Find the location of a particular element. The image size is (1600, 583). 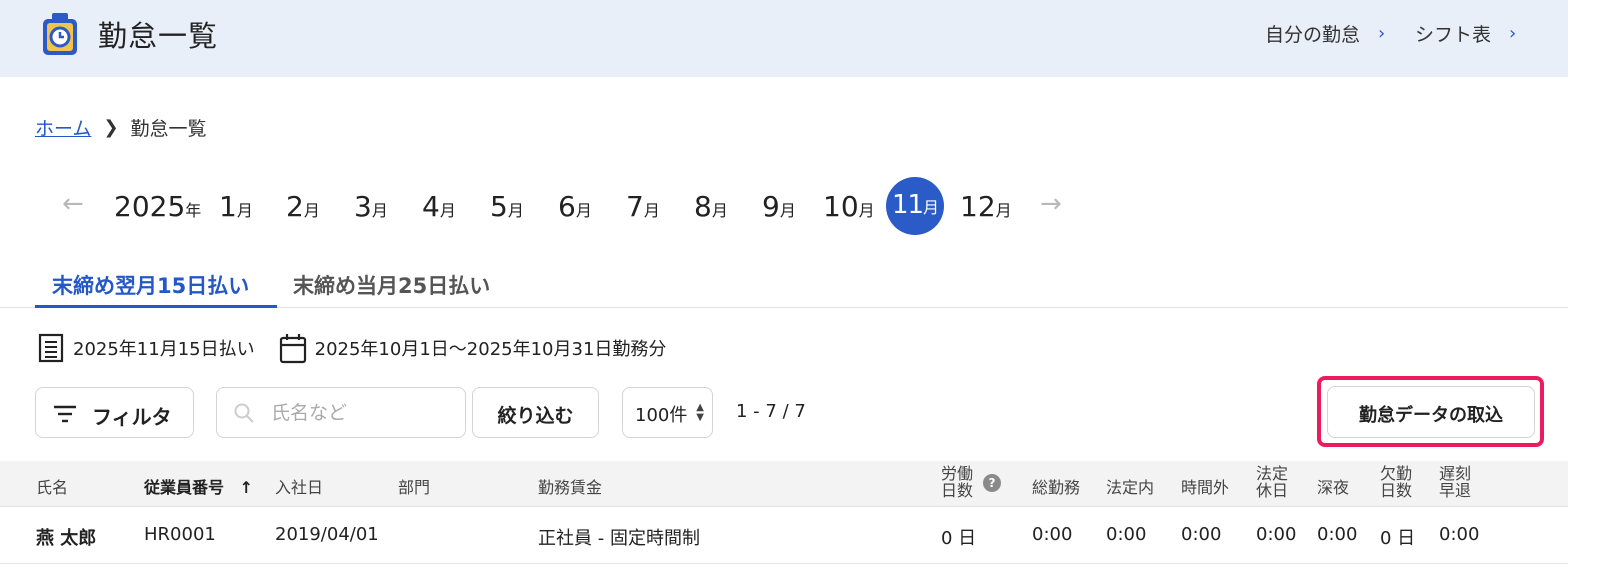

pay-info: 2025年11月15日払い 2025年10月1日～2025年10月31日勤務分 is located at coordinates (351, 348).